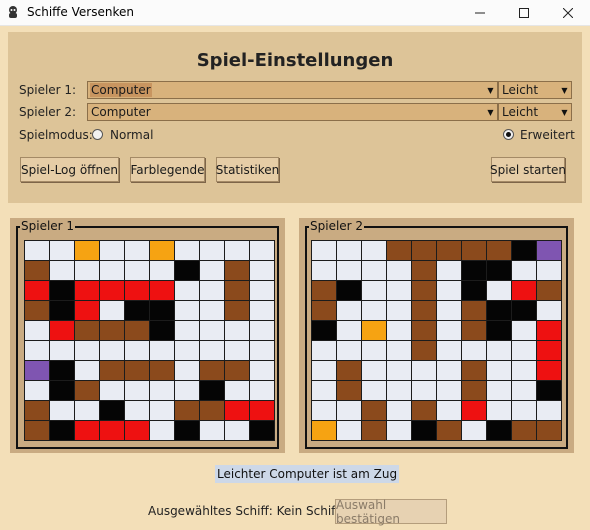 This screenshot has height=530, width=590. I want to click on minimize-icon, so click(480, 13).